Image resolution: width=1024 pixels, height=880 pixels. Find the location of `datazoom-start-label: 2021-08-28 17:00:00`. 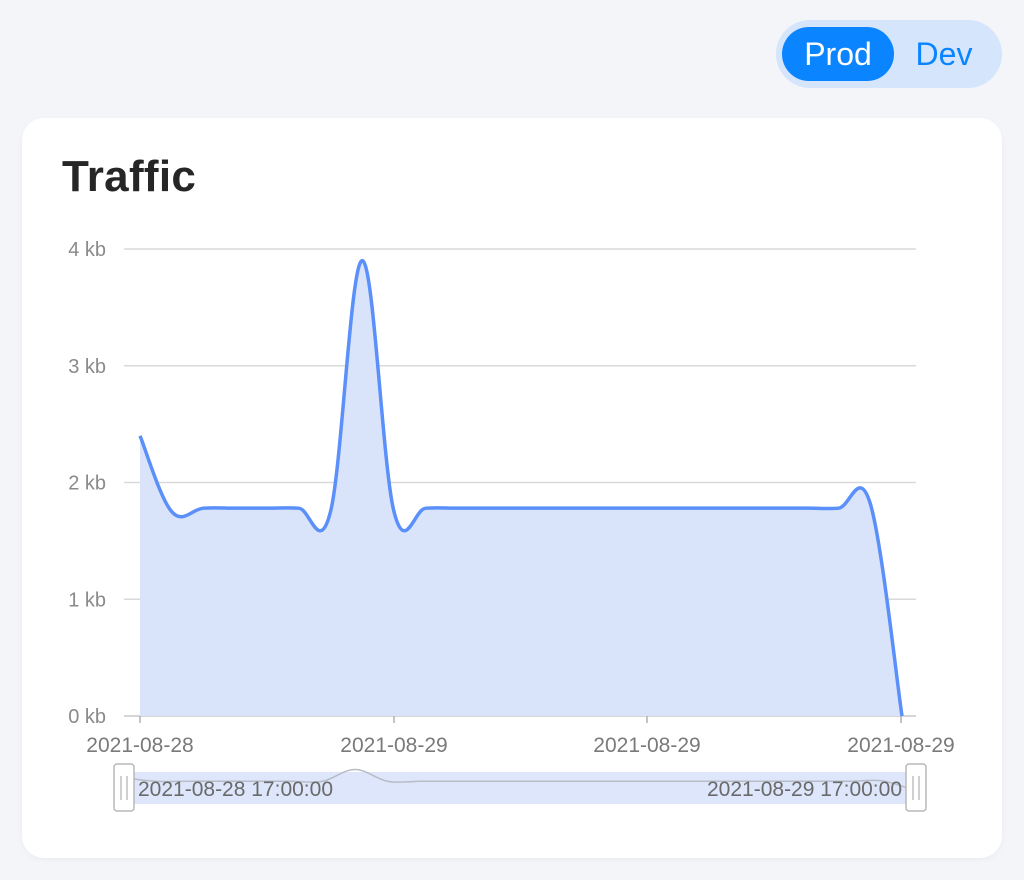

datazoom-start-label: 2021-08-28 17:00:00 is located at coordinates (235, 789).